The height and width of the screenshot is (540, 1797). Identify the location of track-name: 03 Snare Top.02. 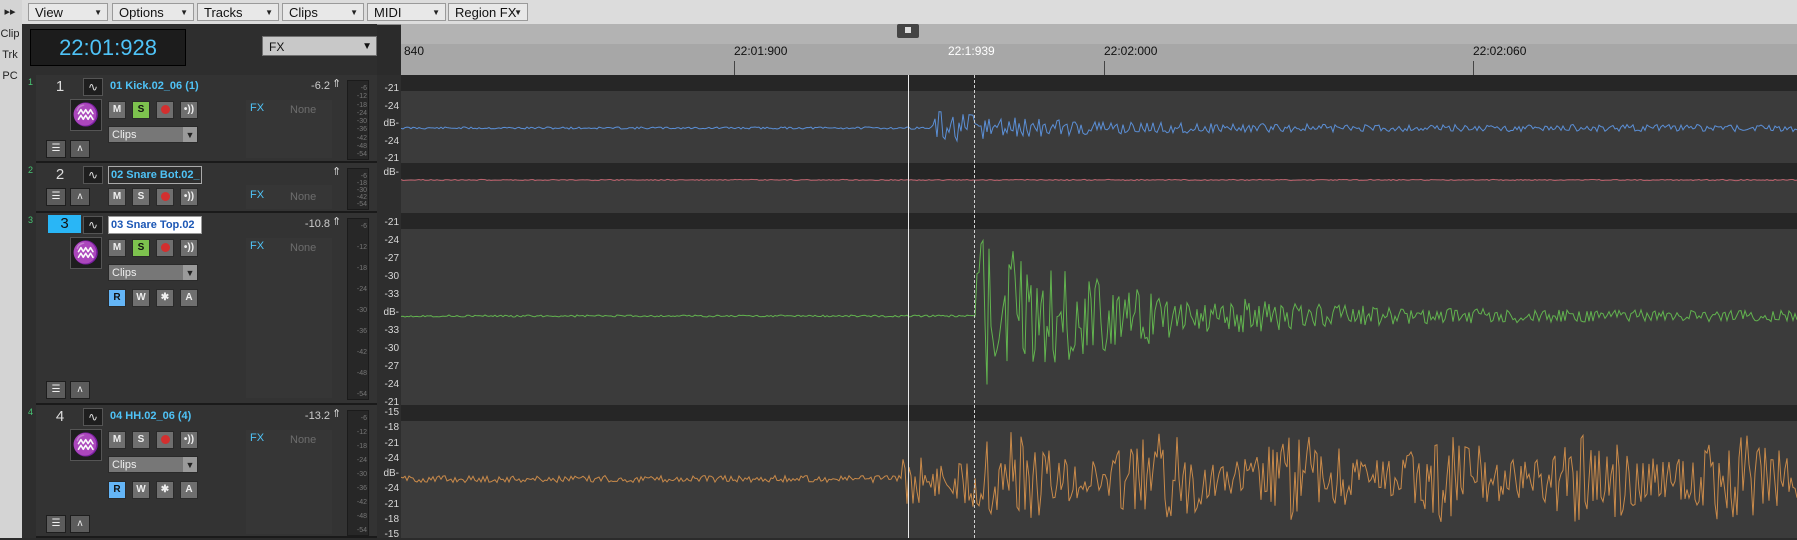
(155, 225).